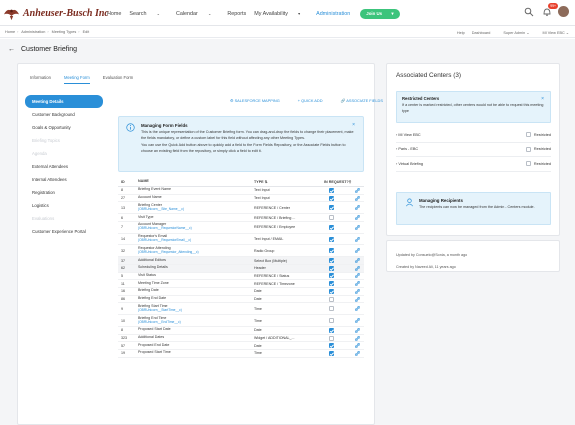  Describe the element at coordinates (281, 14) in the screenshot. I see `nav-my-availability: My Availability ▾` at that location.